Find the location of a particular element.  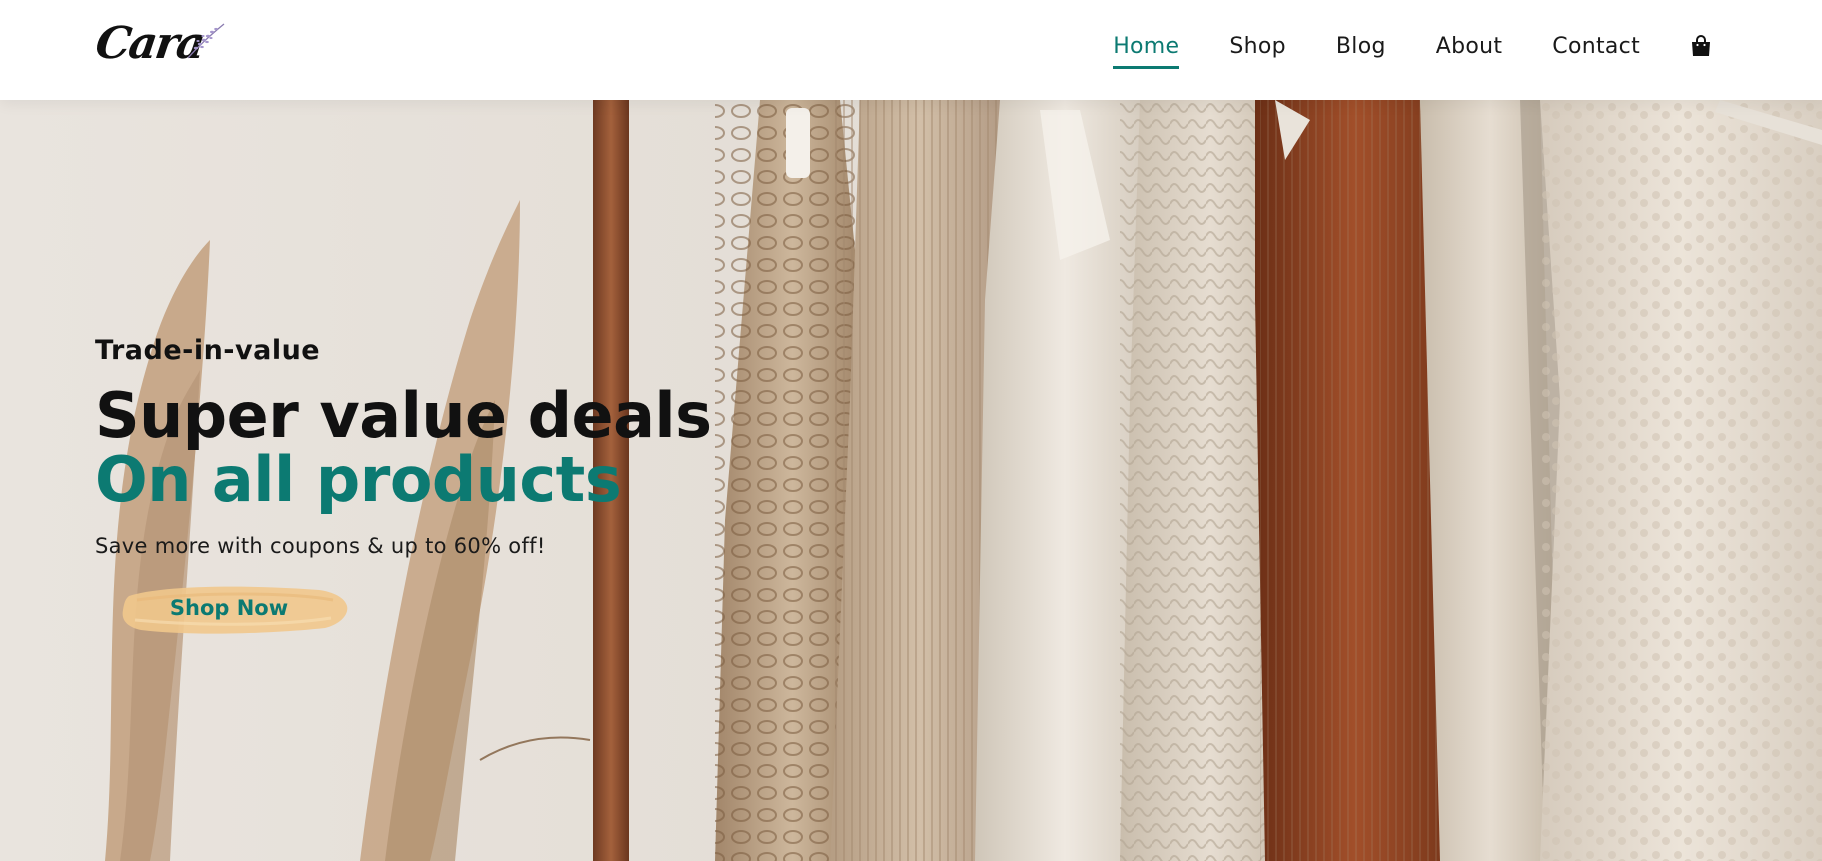

brand-logo: Cara is located at coordinates (159, 46).